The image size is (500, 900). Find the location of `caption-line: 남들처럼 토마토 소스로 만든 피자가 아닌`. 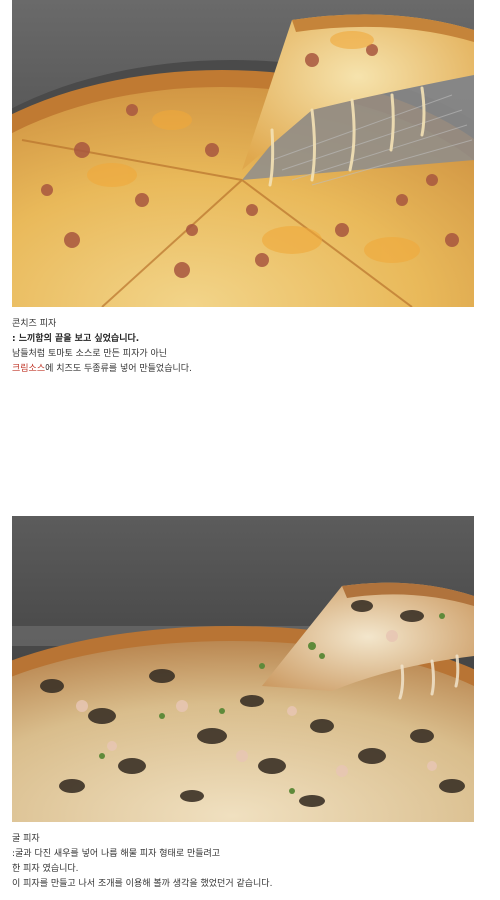

caption-line: 남들처럼 토마토 소스로 만든 피자가 아닌 is located at coordinates (90, 354).